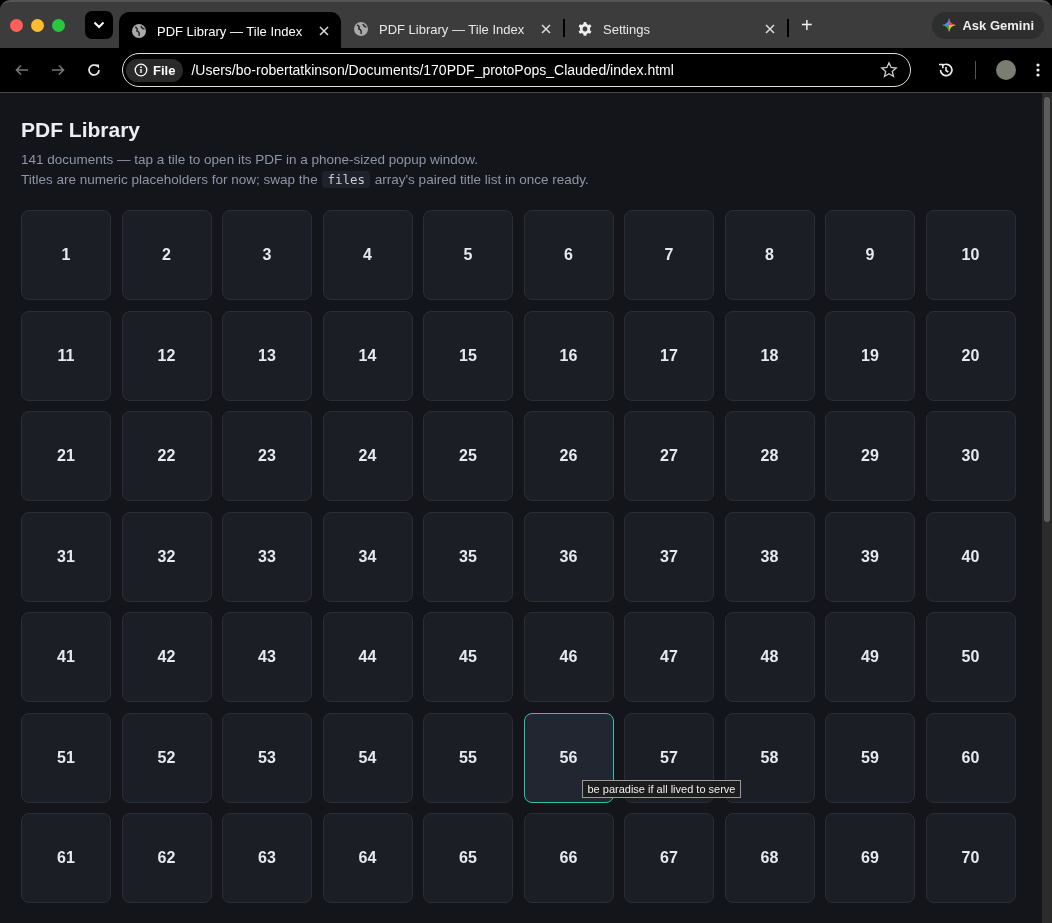 Image resolution: width=1052 pixels, height=923 pixels. Describe the element at coordinates (468, 456) in the screenshot. I see `document-tile: 25` at that location.